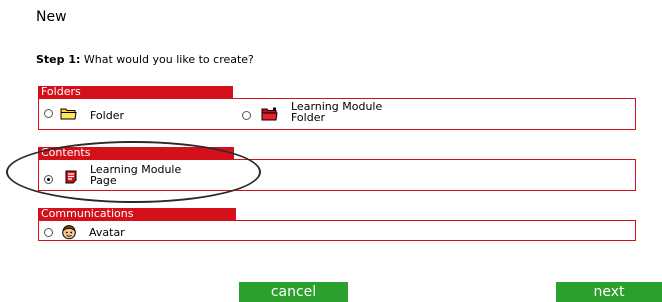 The height and width of the screenshot is (302, 662). What do you see at coordinates (48, 113) in the screenshot?
I see `folder-radio` at bounding box center [48, 113].